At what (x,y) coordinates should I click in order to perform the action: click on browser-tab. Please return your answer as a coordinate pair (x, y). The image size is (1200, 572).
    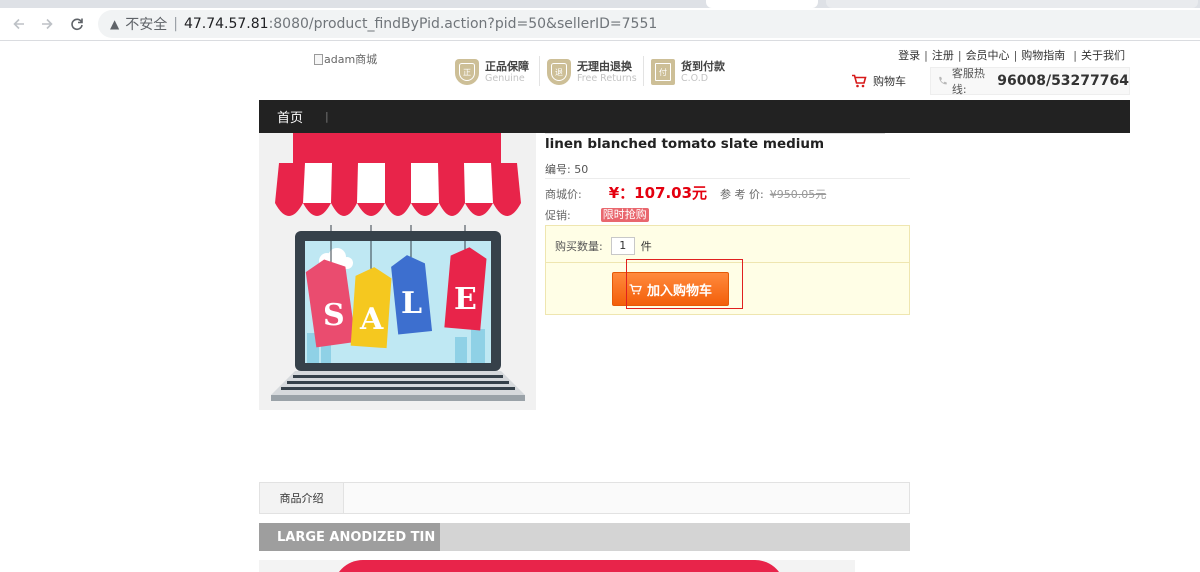
    Looking at the image, I should click on (1012, 4).